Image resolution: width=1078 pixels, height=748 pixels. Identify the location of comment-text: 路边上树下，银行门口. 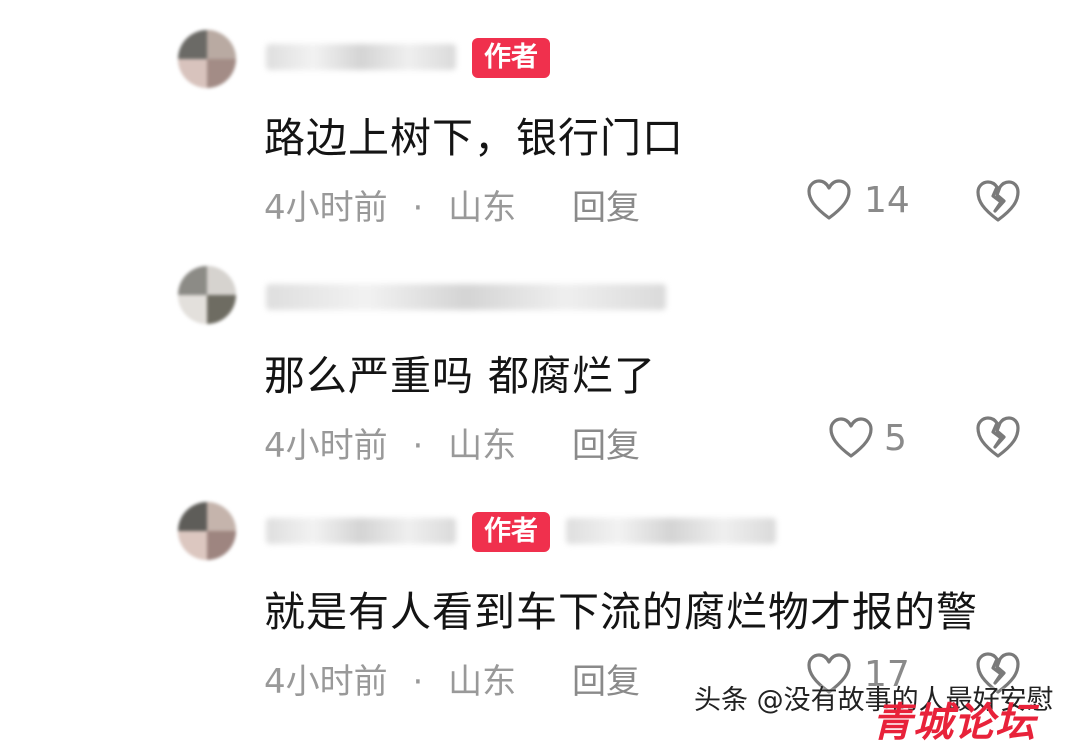
(474, 138).